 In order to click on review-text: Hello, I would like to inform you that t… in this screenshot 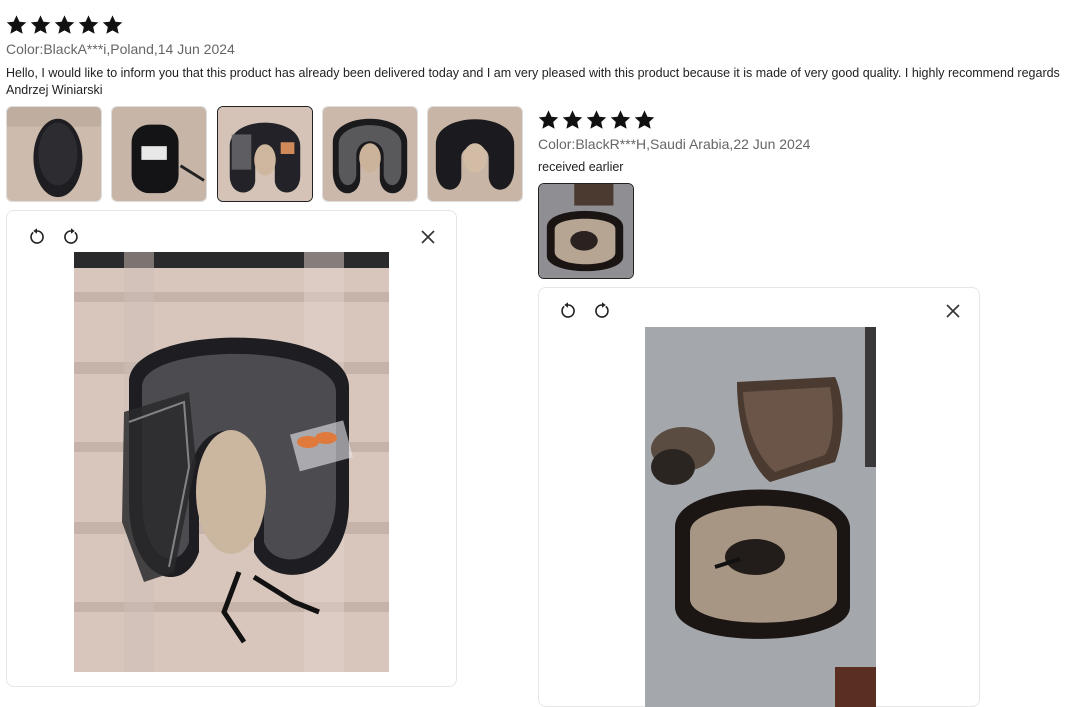, I will do `click(533, 81)`.